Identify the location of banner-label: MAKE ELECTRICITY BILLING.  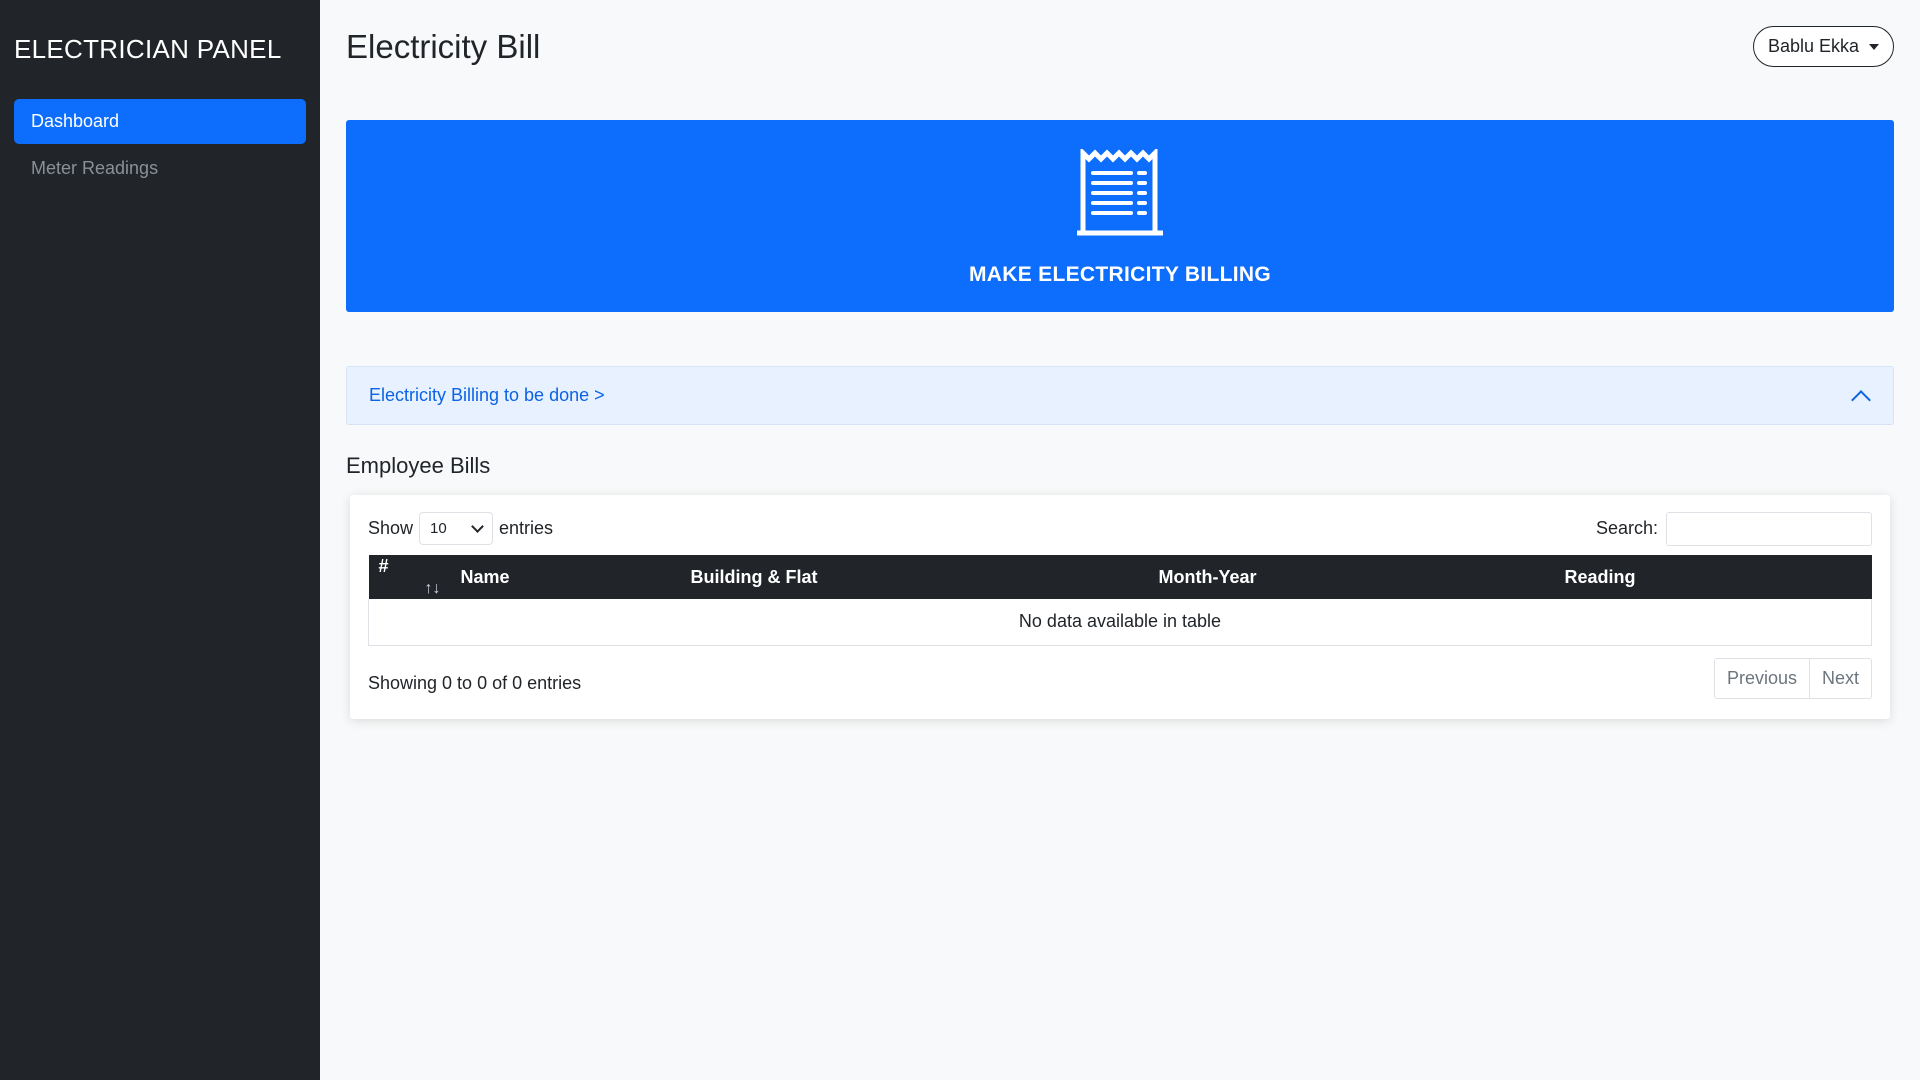
(1120, 274).